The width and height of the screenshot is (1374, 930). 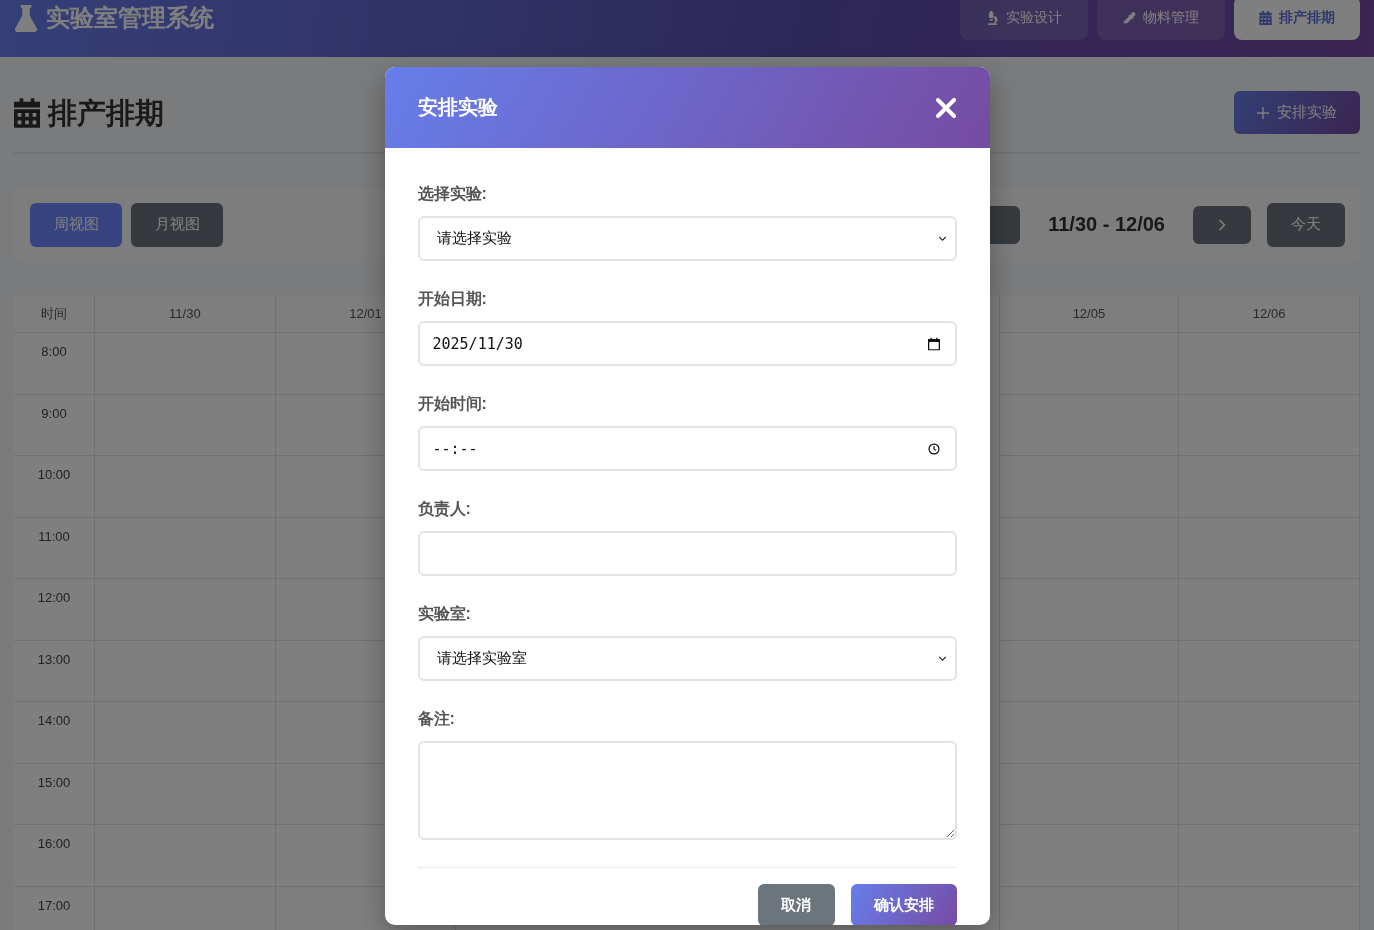 What do you see at coordinates (1106, 224) in the screenshot?
I see `date-range: 11/30 - 12/06` at bounding box center [1106, 224].